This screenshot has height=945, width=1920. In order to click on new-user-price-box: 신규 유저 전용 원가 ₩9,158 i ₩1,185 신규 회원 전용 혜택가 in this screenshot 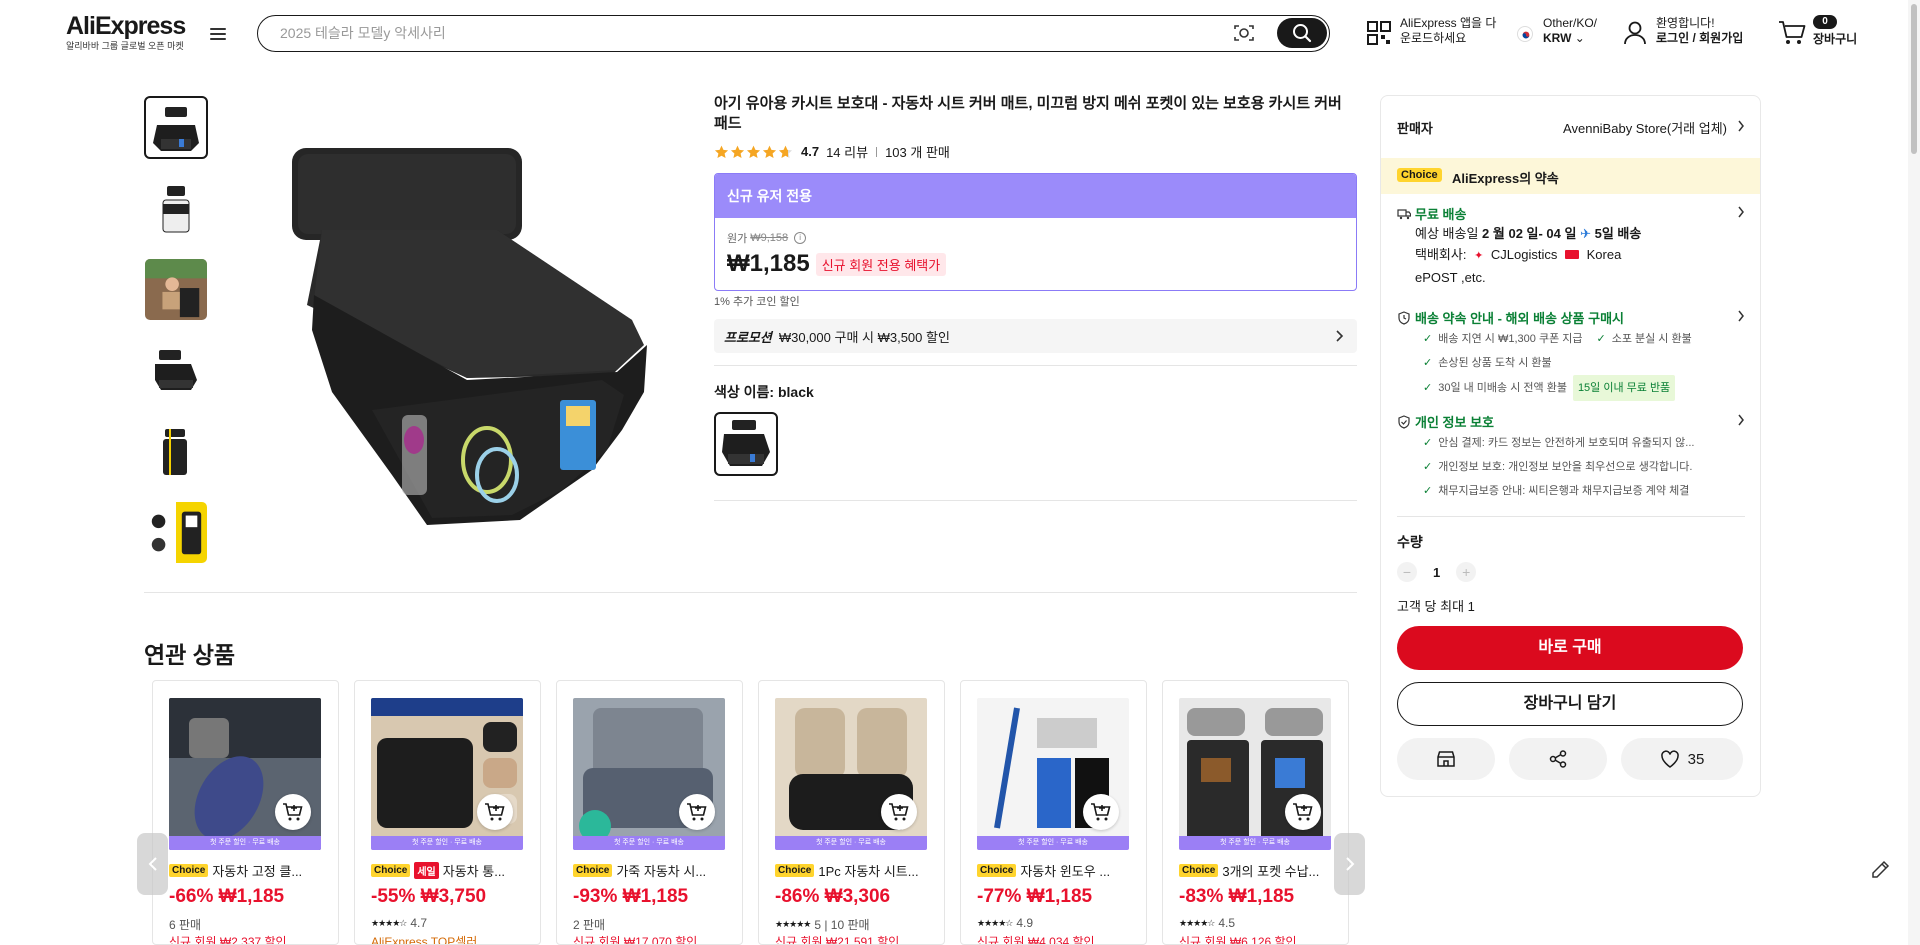, I will do `click(1035, 232)`.